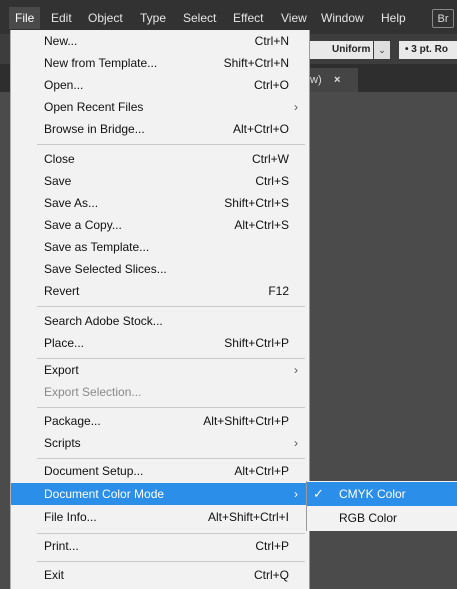 Image resolution: width=457 pixels, height=589 pixels. I want to click on document-tab-label: w), so click(316, 80).